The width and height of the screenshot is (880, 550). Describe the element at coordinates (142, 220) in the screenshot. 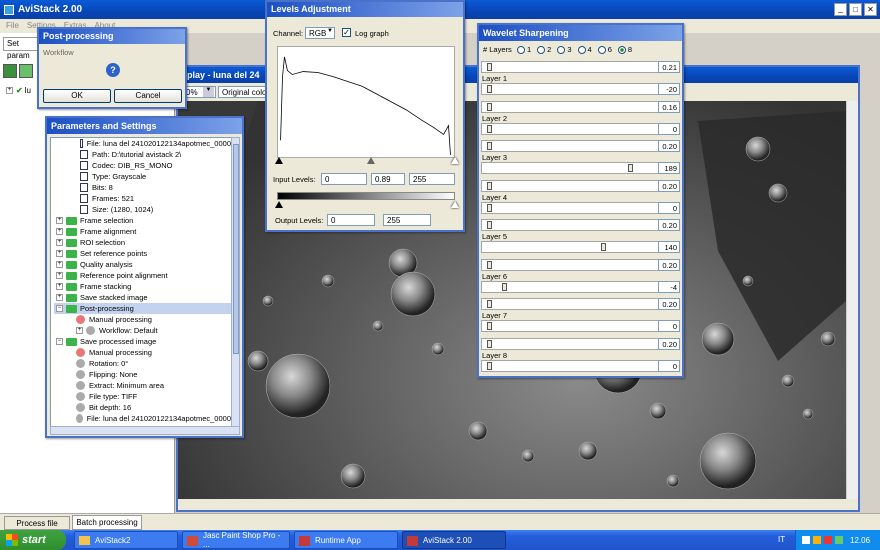

I see `tree-group: + Frame selection` at that location.